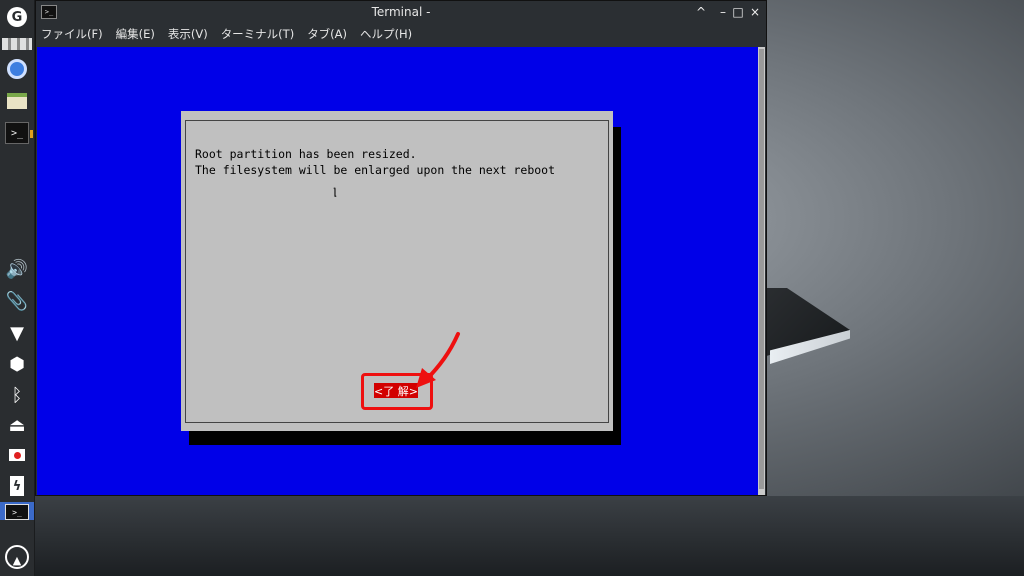 This screenshot has height=576, width=1024. Describe the element at coordinates (755, 12) in the screenshot. I see `close-button: ×` at that location.